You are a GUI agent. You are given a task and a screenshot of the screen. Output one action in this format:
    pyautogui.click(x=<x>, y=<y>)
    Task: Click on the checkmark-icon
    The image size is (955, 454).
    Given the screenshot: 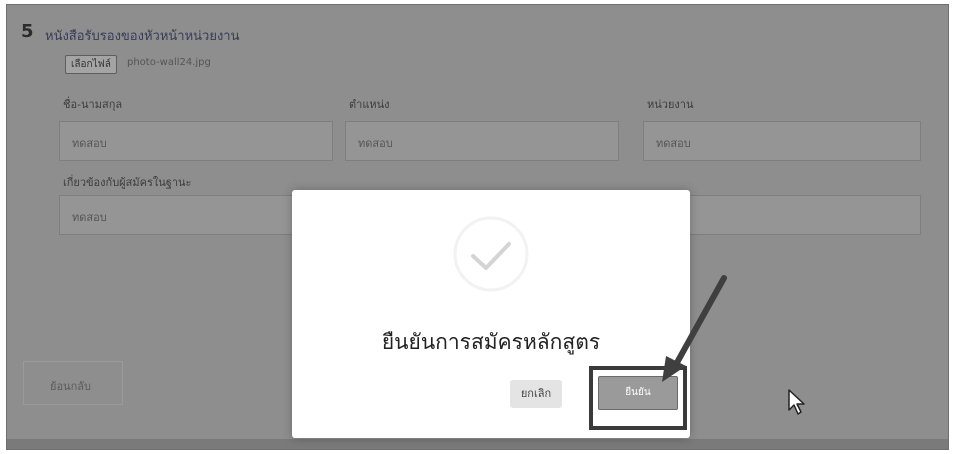 What is the action you would take?
    pyautogui.click(x=491, y=254)
    